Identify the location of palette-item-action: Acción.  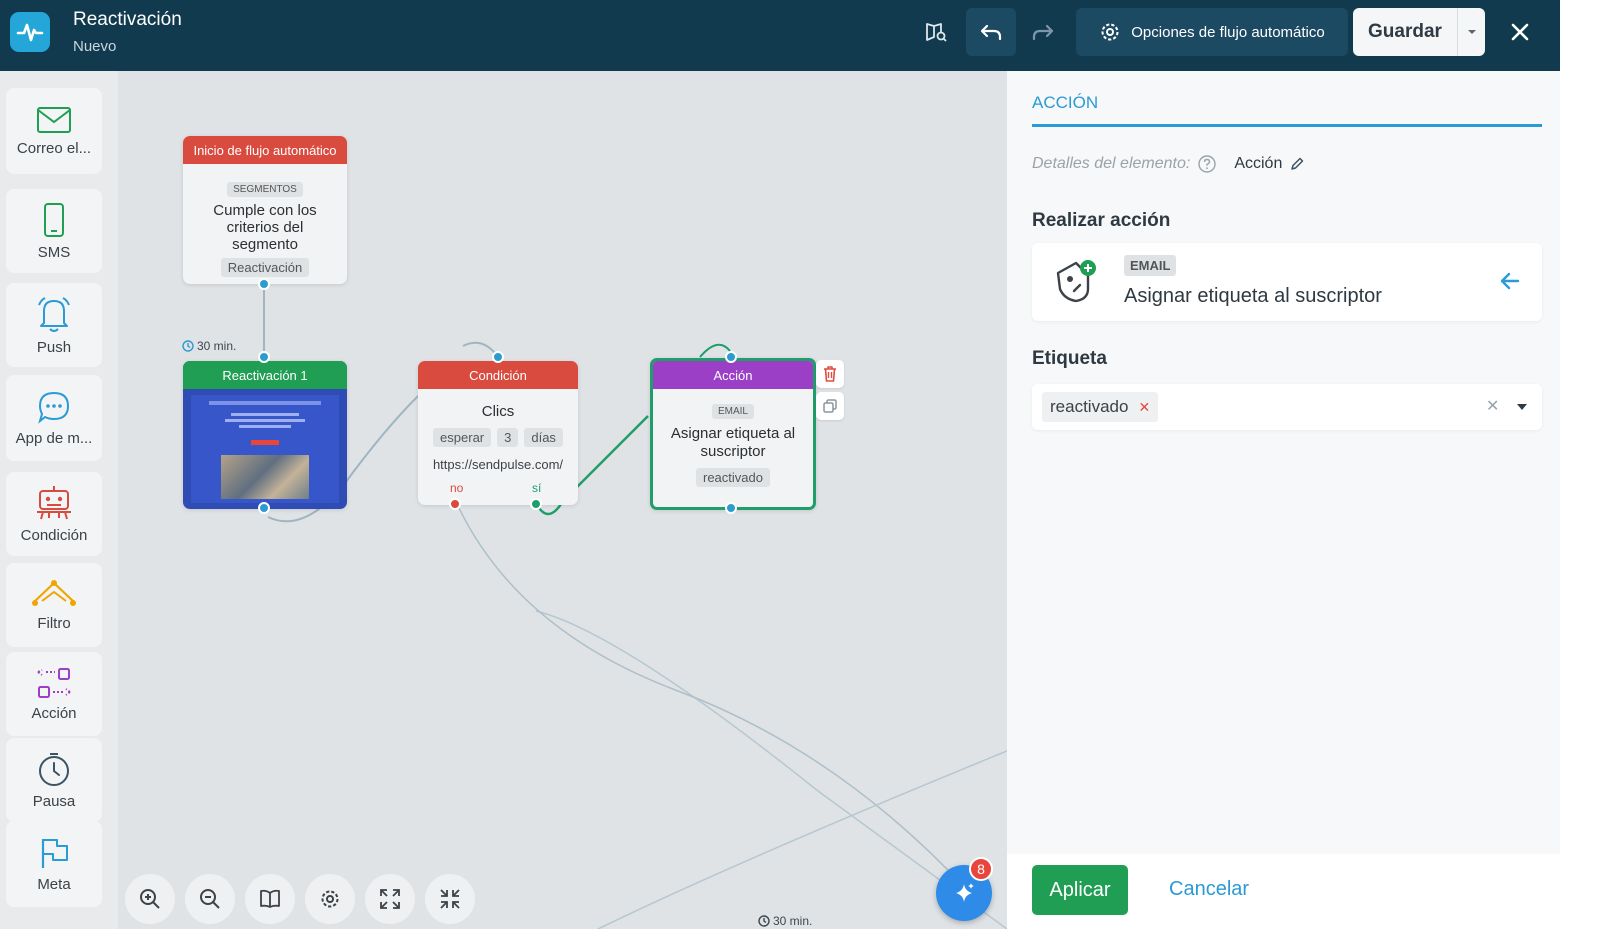
(54, 694).